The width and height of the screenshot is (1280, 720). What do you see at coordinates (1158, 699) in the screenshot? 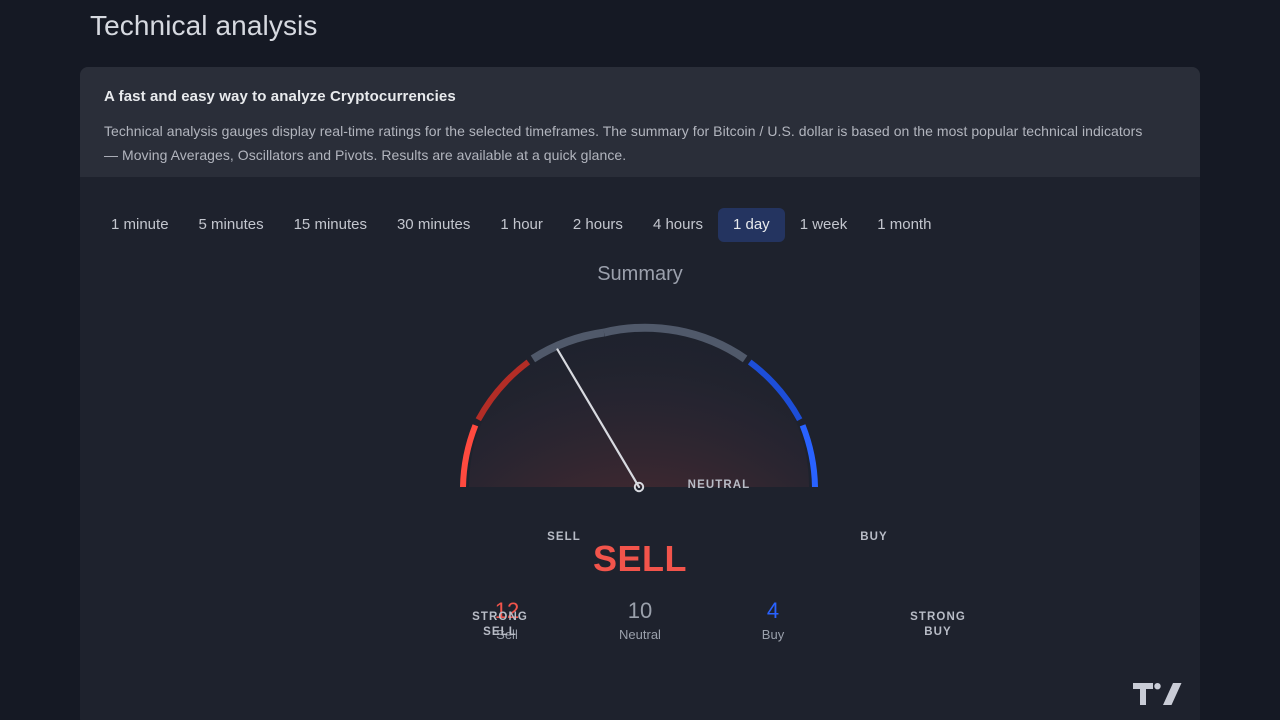
I see `tradingview-logo-icon` at bounding box center [1158, 699].